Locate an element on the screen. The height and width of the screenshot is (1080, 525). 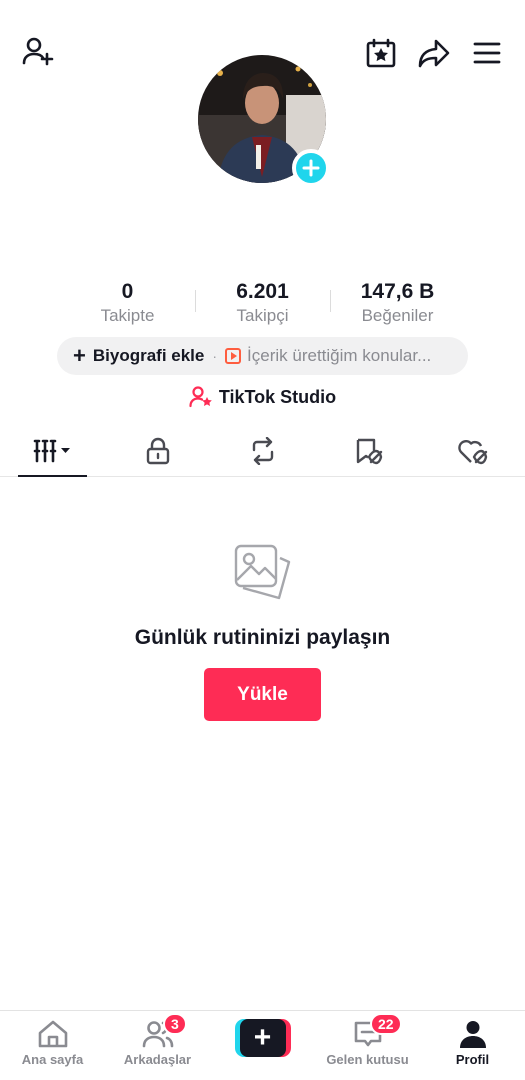
studio-person-star-icon is located at coordinates (200, 397).